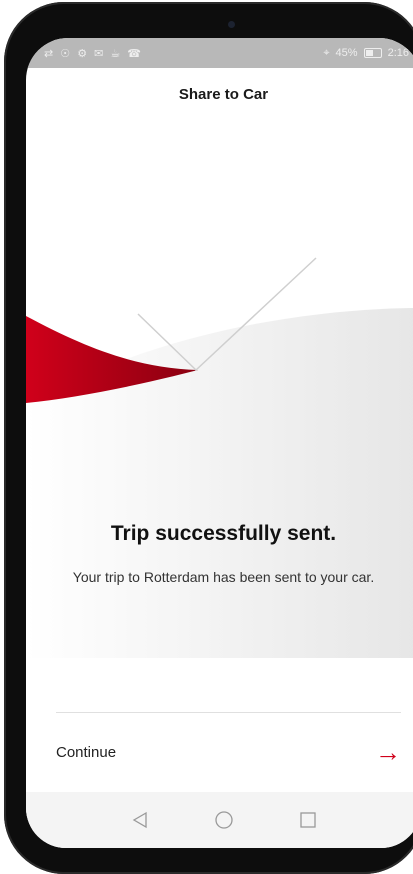  Describe the element at coordinates (231, 24) in the screenshot. I see `front-camera` at that location.